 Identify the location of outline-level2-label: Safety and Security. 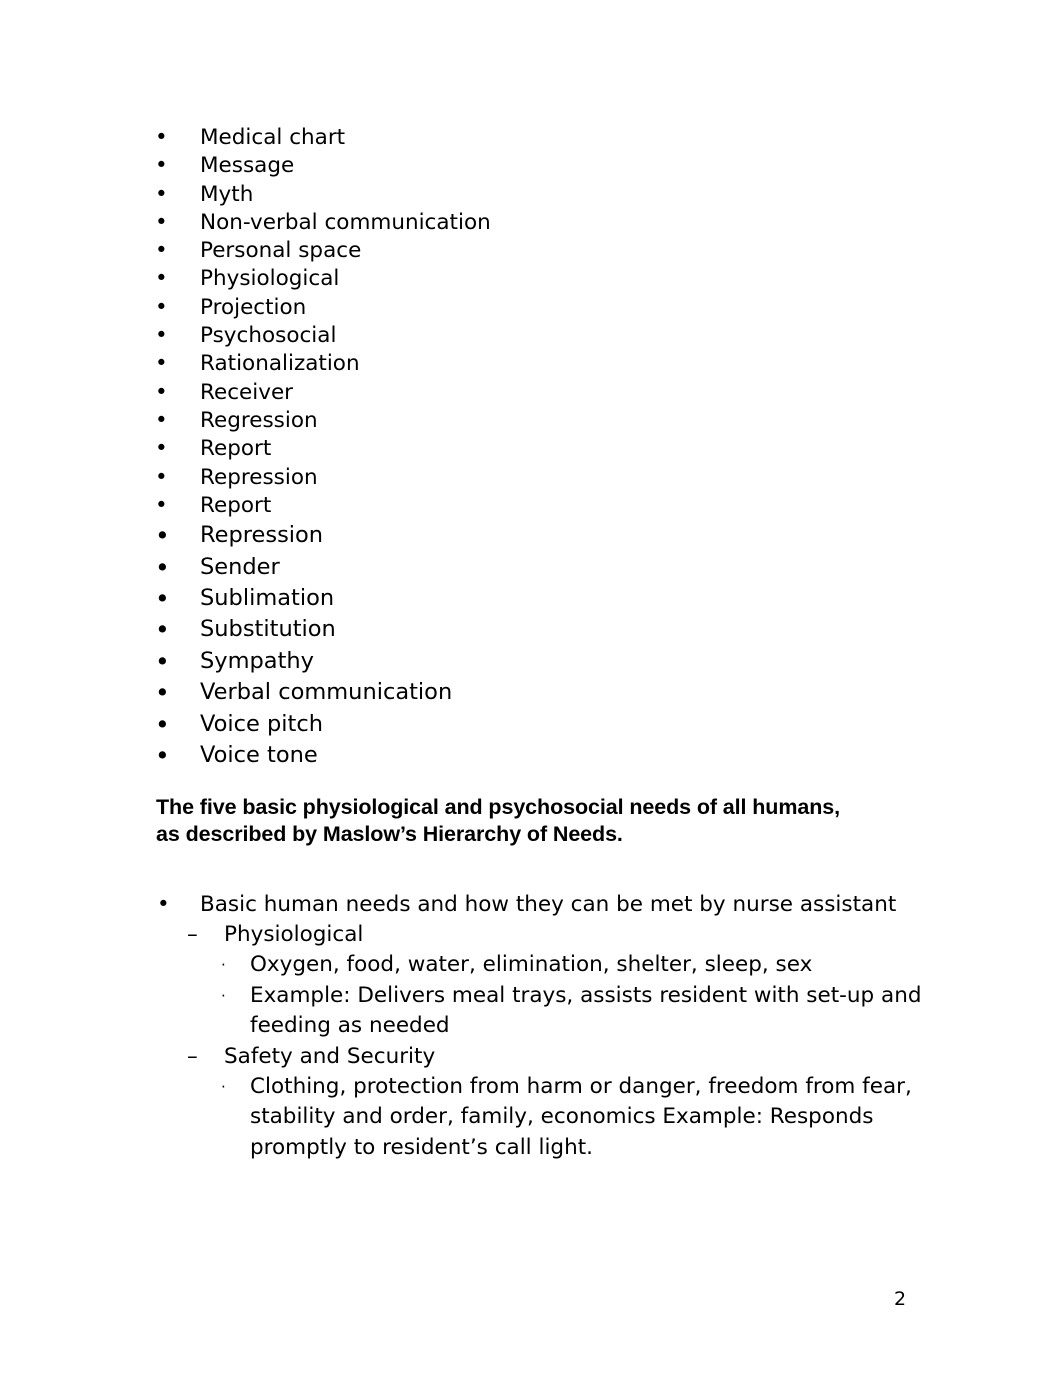
(330, 1056).